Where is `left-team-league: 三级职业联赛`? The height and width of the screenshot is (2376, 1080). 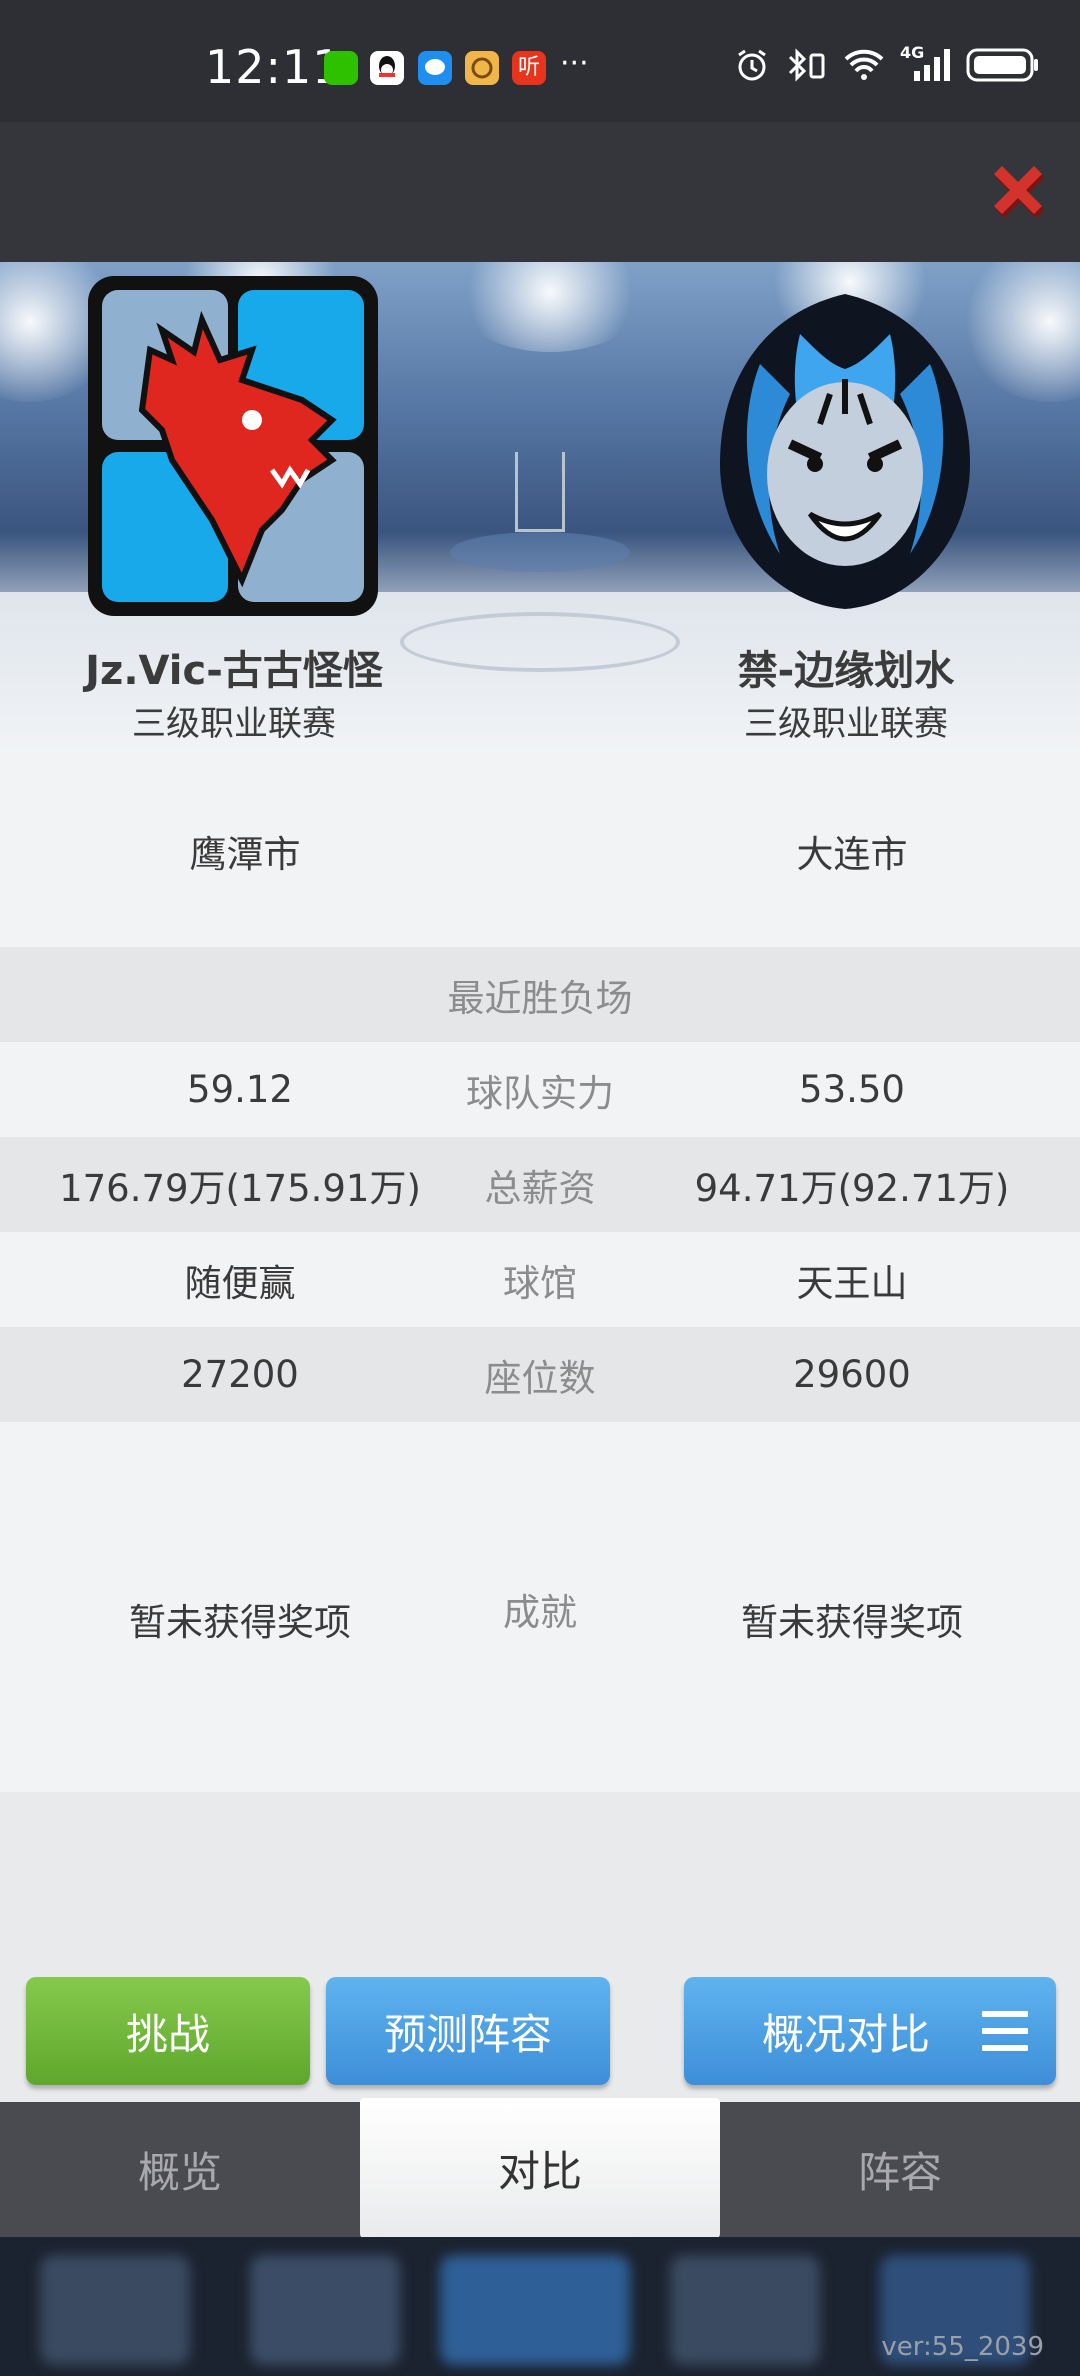 left-team-league: 三级职业联赛 is located at coordinates (234, 724).